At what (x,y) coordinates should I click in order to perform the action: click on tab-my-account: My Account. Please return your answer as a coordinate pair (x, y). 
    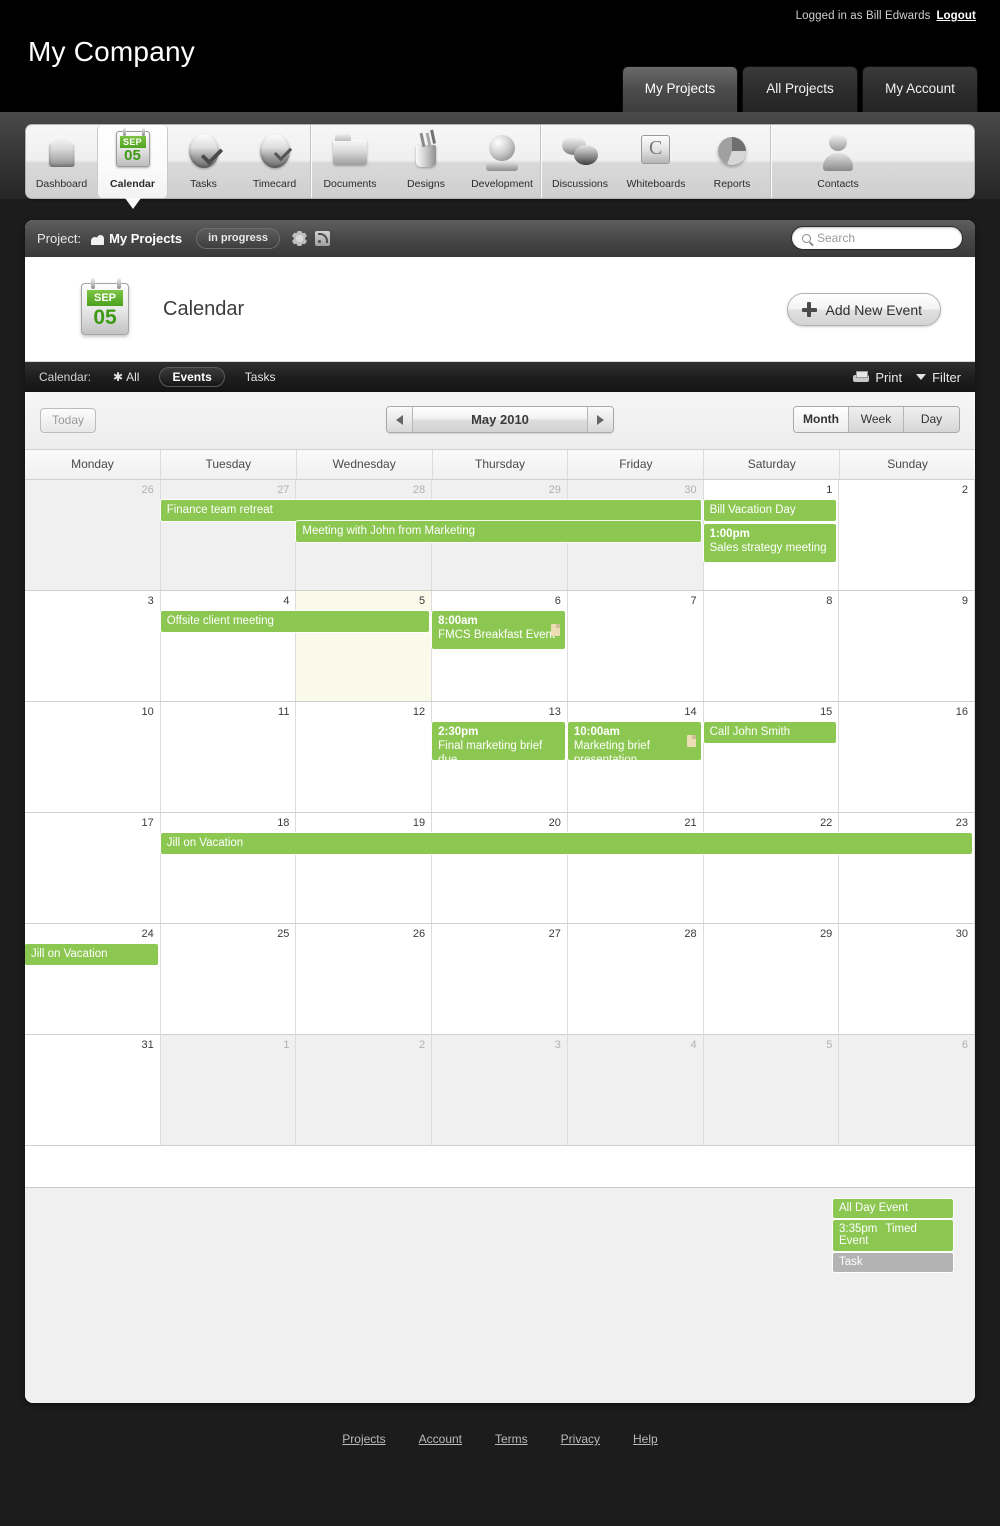
    Looking at the image, I should click on (920, 89).